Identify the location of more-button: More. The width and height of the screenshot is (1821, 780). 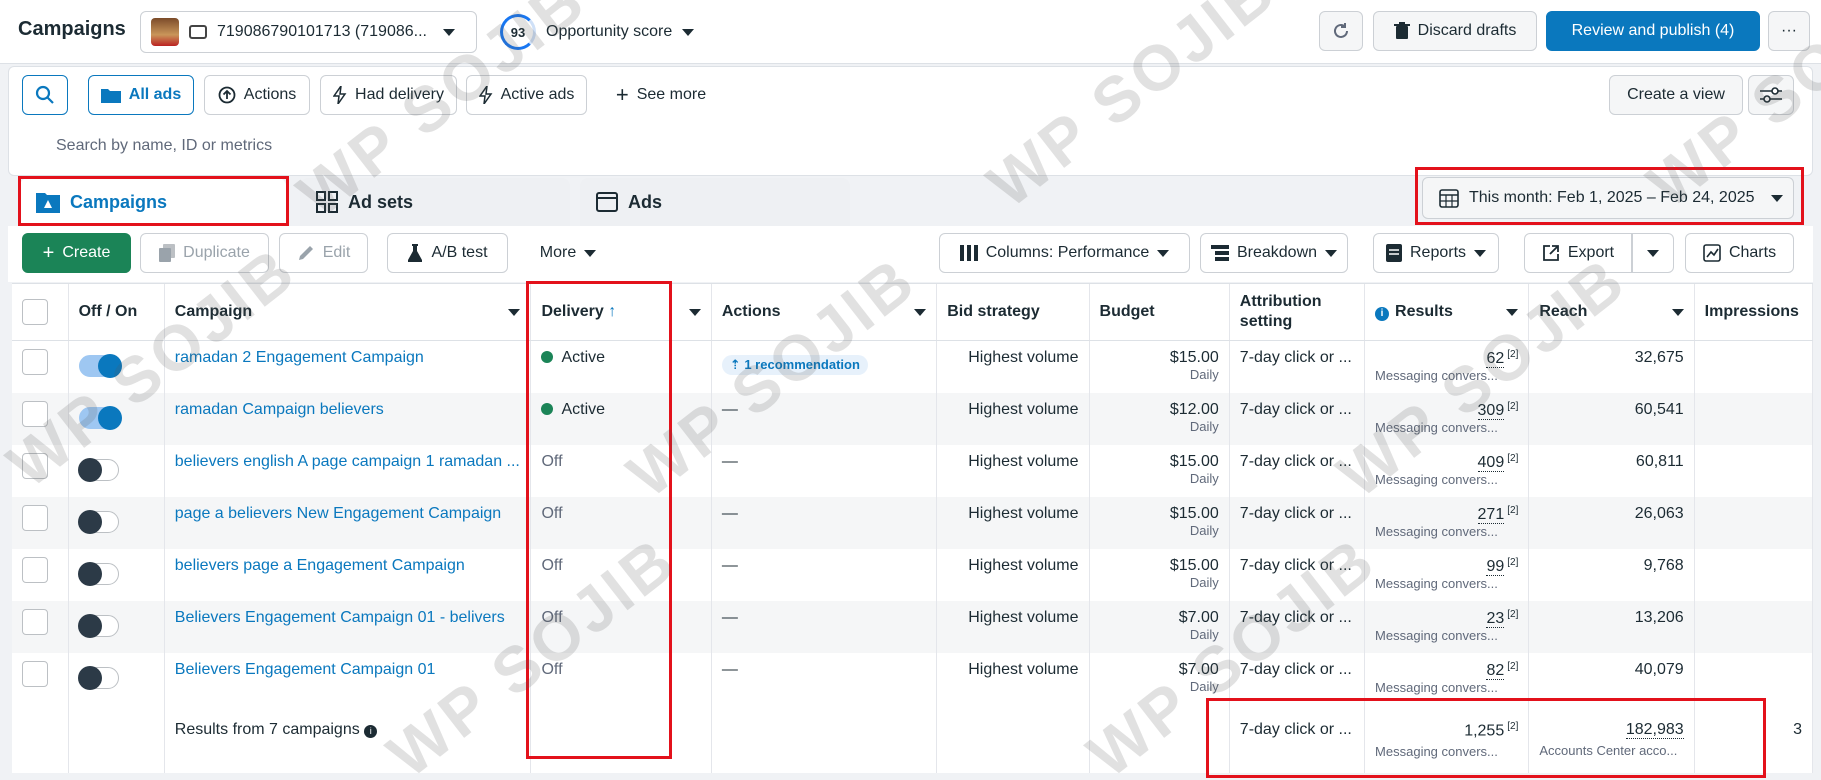
(568, 253).